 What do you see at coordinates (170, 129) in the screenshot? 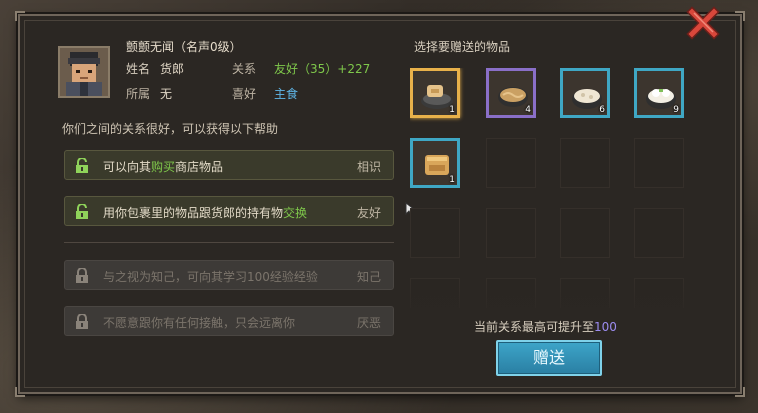
I see `relation-description: 你们之间的关系很好，可以获得以下帮助` at bounding box center [170, 129].